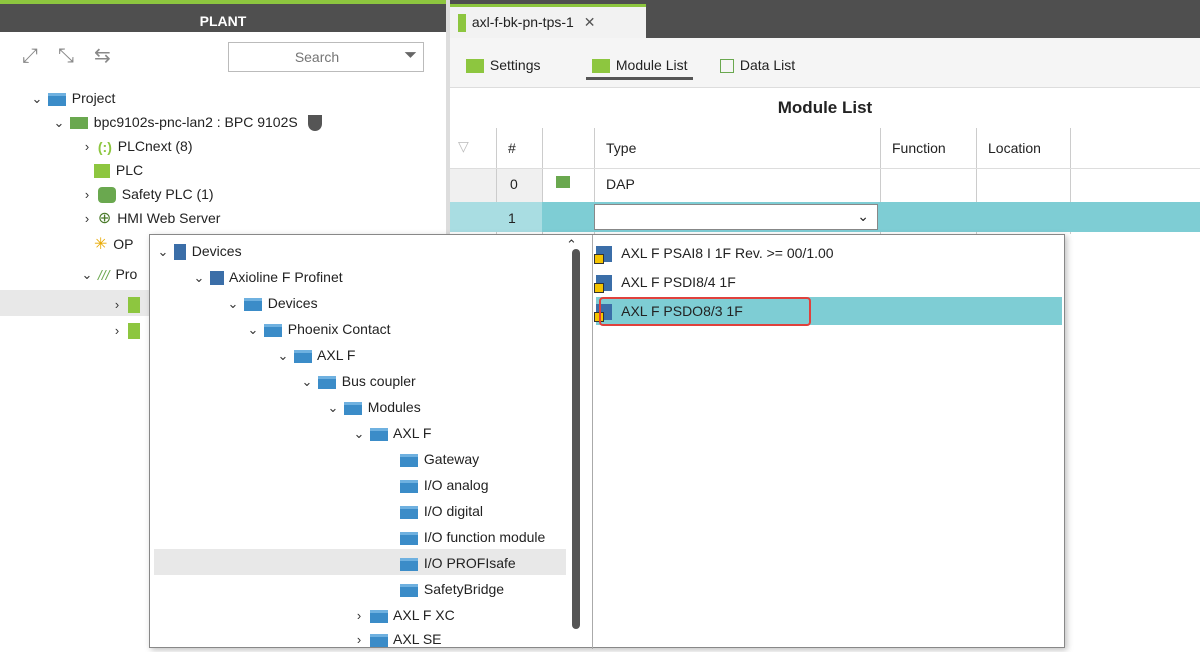  I want to click on catalog-label: AXL F, so click(412, 433).